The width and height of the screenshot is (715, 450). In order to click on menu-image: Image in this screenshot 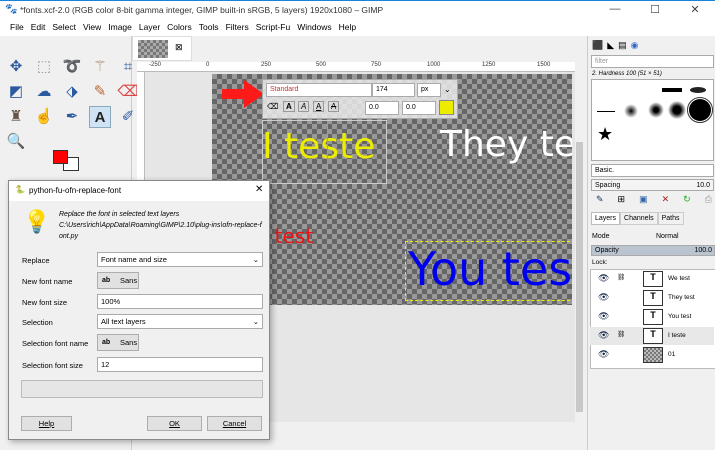, I will do `click(121, 27)`.